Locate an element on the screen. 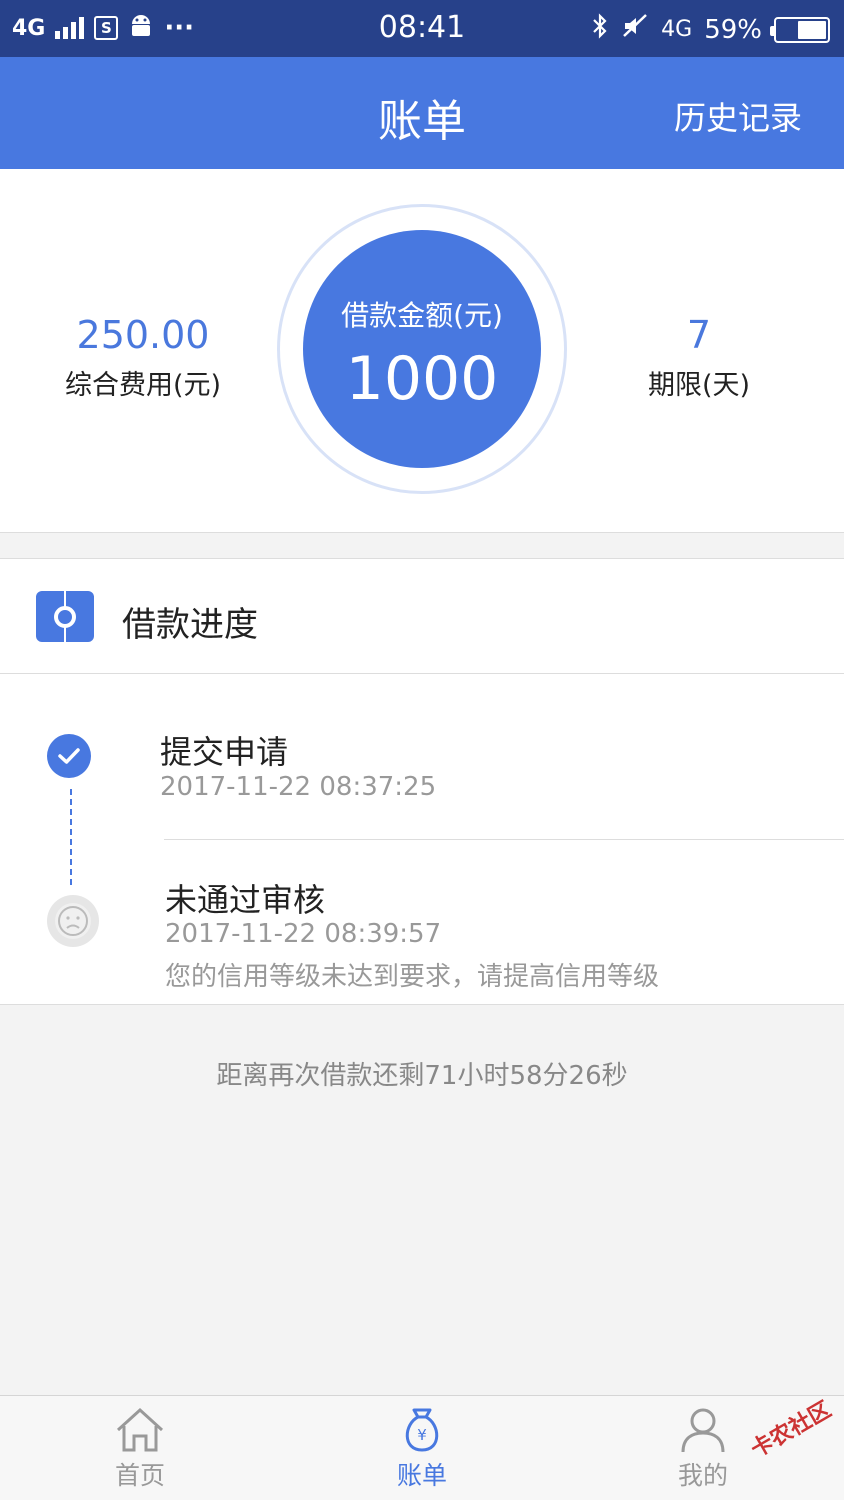 The image size is (844, 1500). status-right: 4G 59% is located at coordinates (710, 29).